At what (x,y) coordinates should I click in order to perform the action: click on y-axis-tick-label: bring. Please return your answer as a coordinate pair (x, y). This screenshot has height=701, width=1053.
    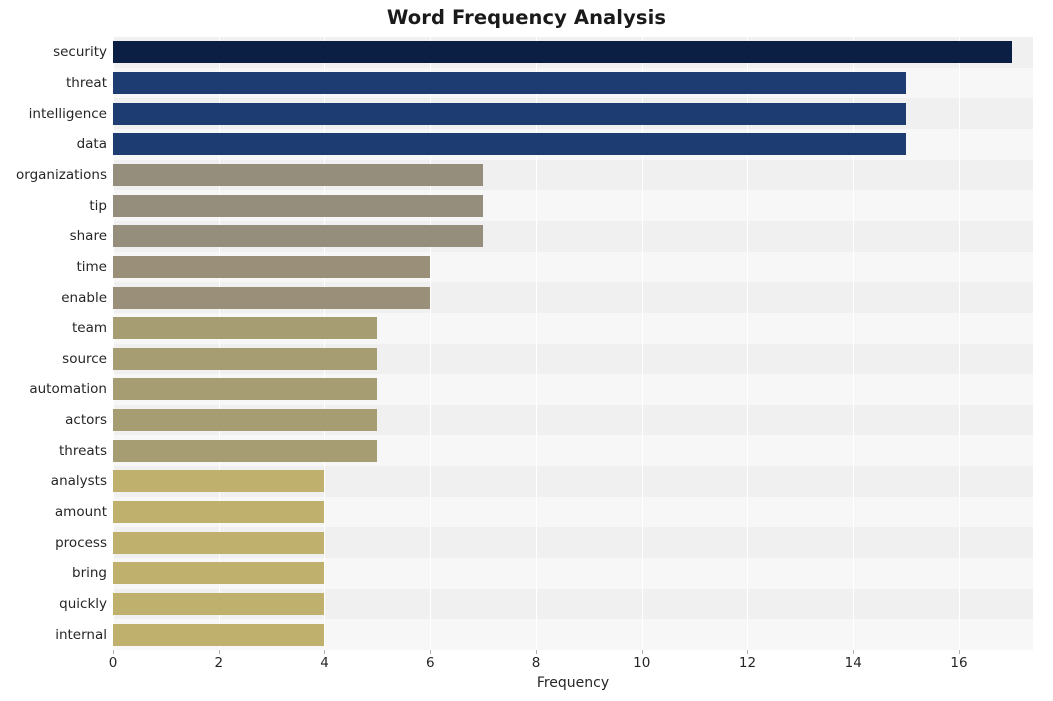
    Looking at the image, I should click on (89, 573).